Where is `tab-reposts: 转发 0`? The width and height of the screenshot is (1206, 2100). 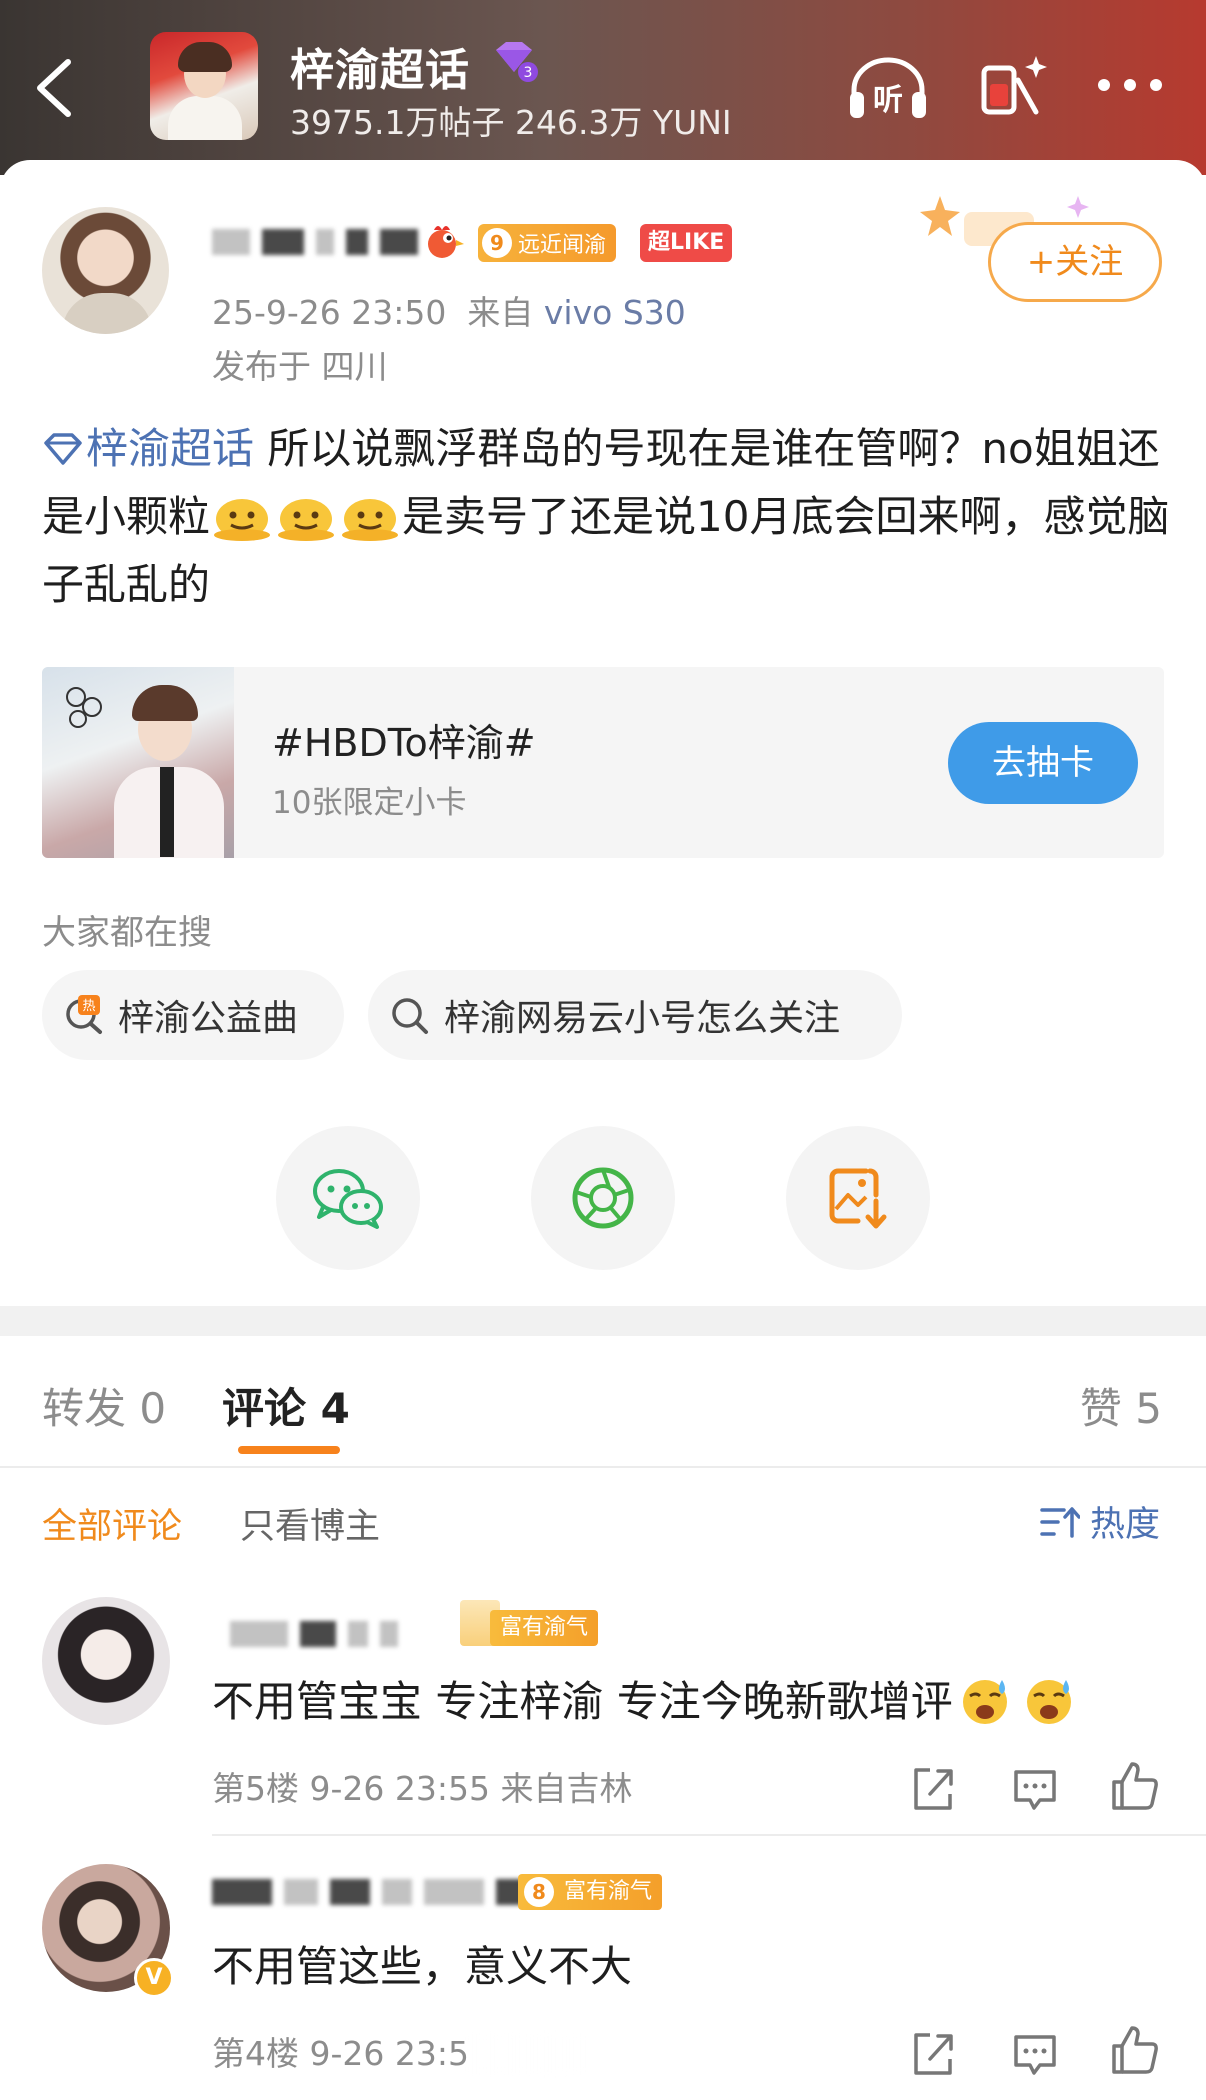 tab-reposts: 转发 0 is located at coordinates (104, 1405).